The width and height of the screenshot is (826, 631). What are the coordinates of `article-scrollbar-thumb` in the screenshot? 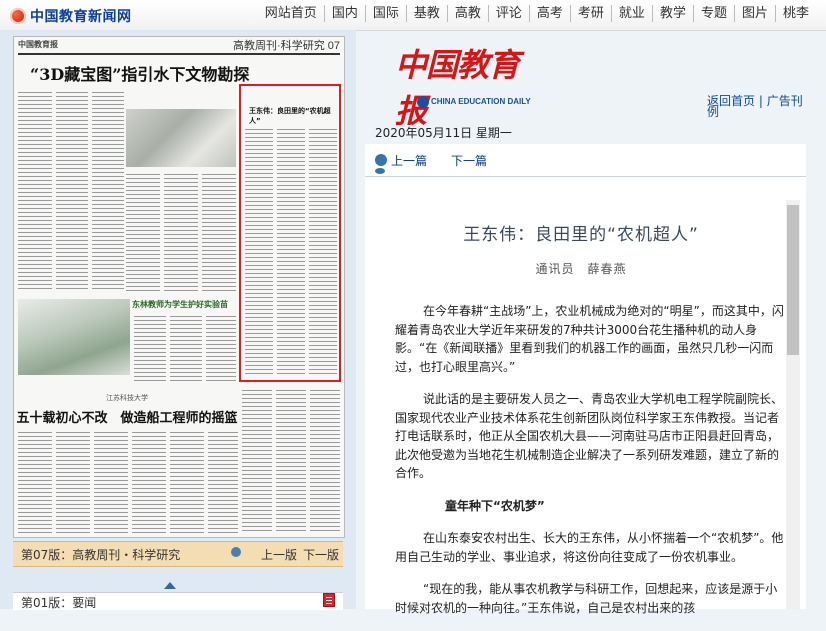 It's located at (793, 280).